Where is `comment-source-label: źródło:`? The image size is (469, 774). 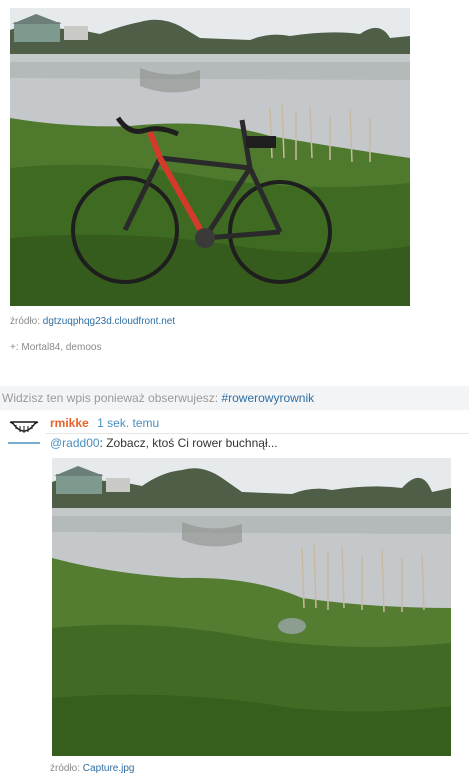
comment-source-label: źródło: is located at coordinates (65, 768).